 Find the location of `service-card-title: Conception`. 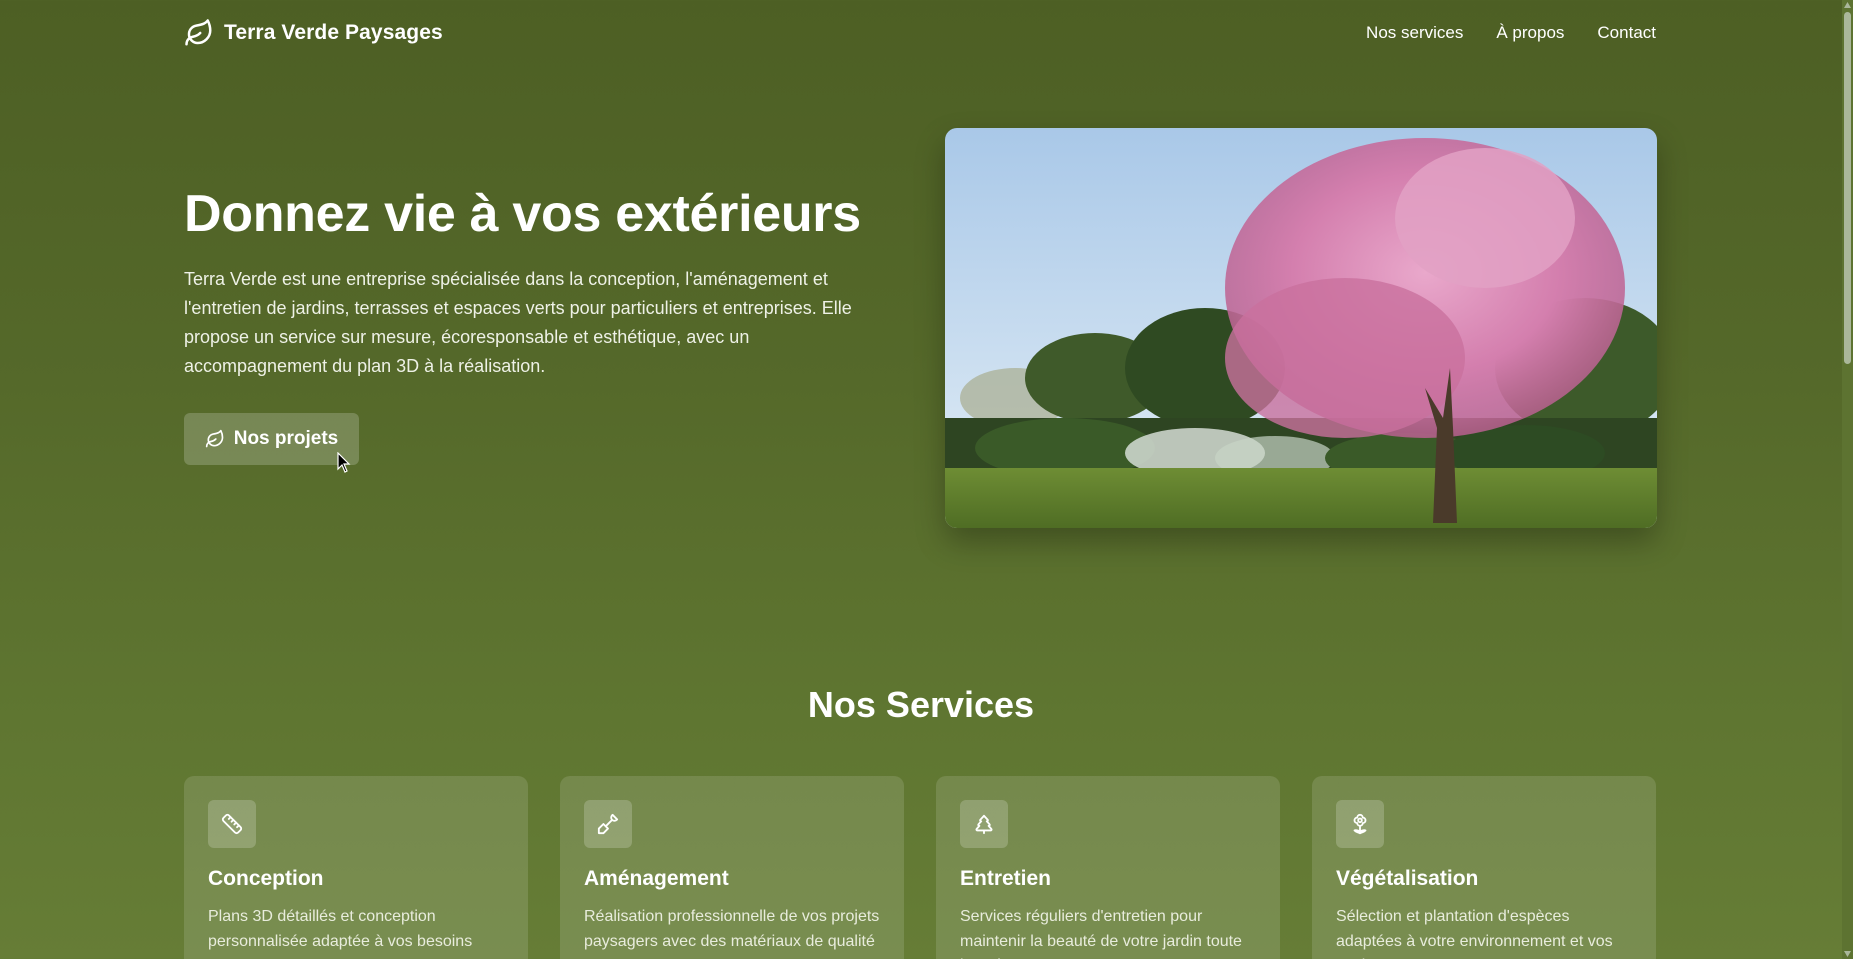

service-card-title: Conception is located at coordinates (266, 878).